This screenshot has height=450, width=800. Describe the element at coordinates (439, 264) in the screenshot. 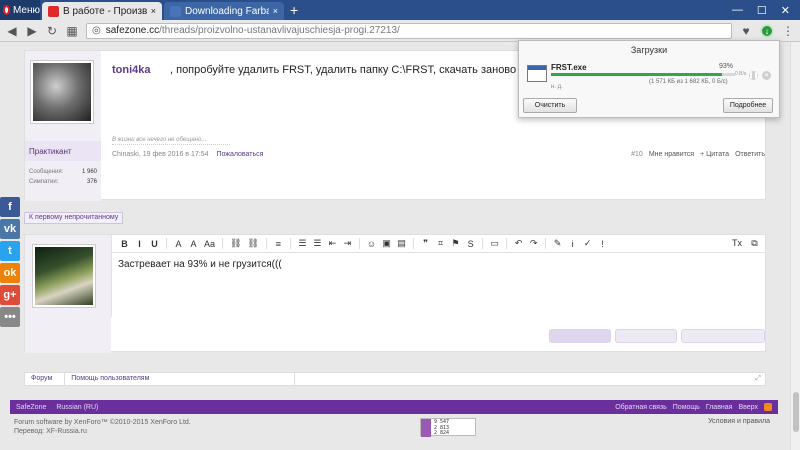

I see `reply-textarea: Застревает на 93% и не грузится(((` at that location.